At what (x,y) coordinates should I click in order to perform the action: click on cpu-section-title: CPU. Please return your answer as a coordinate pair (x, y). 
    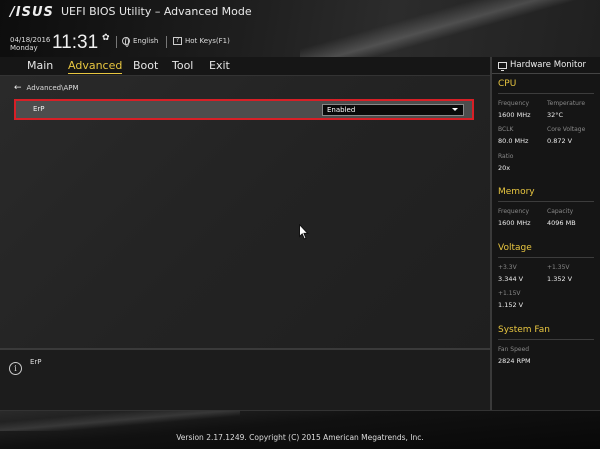
    Looking at the image, I should click on (507, 84).